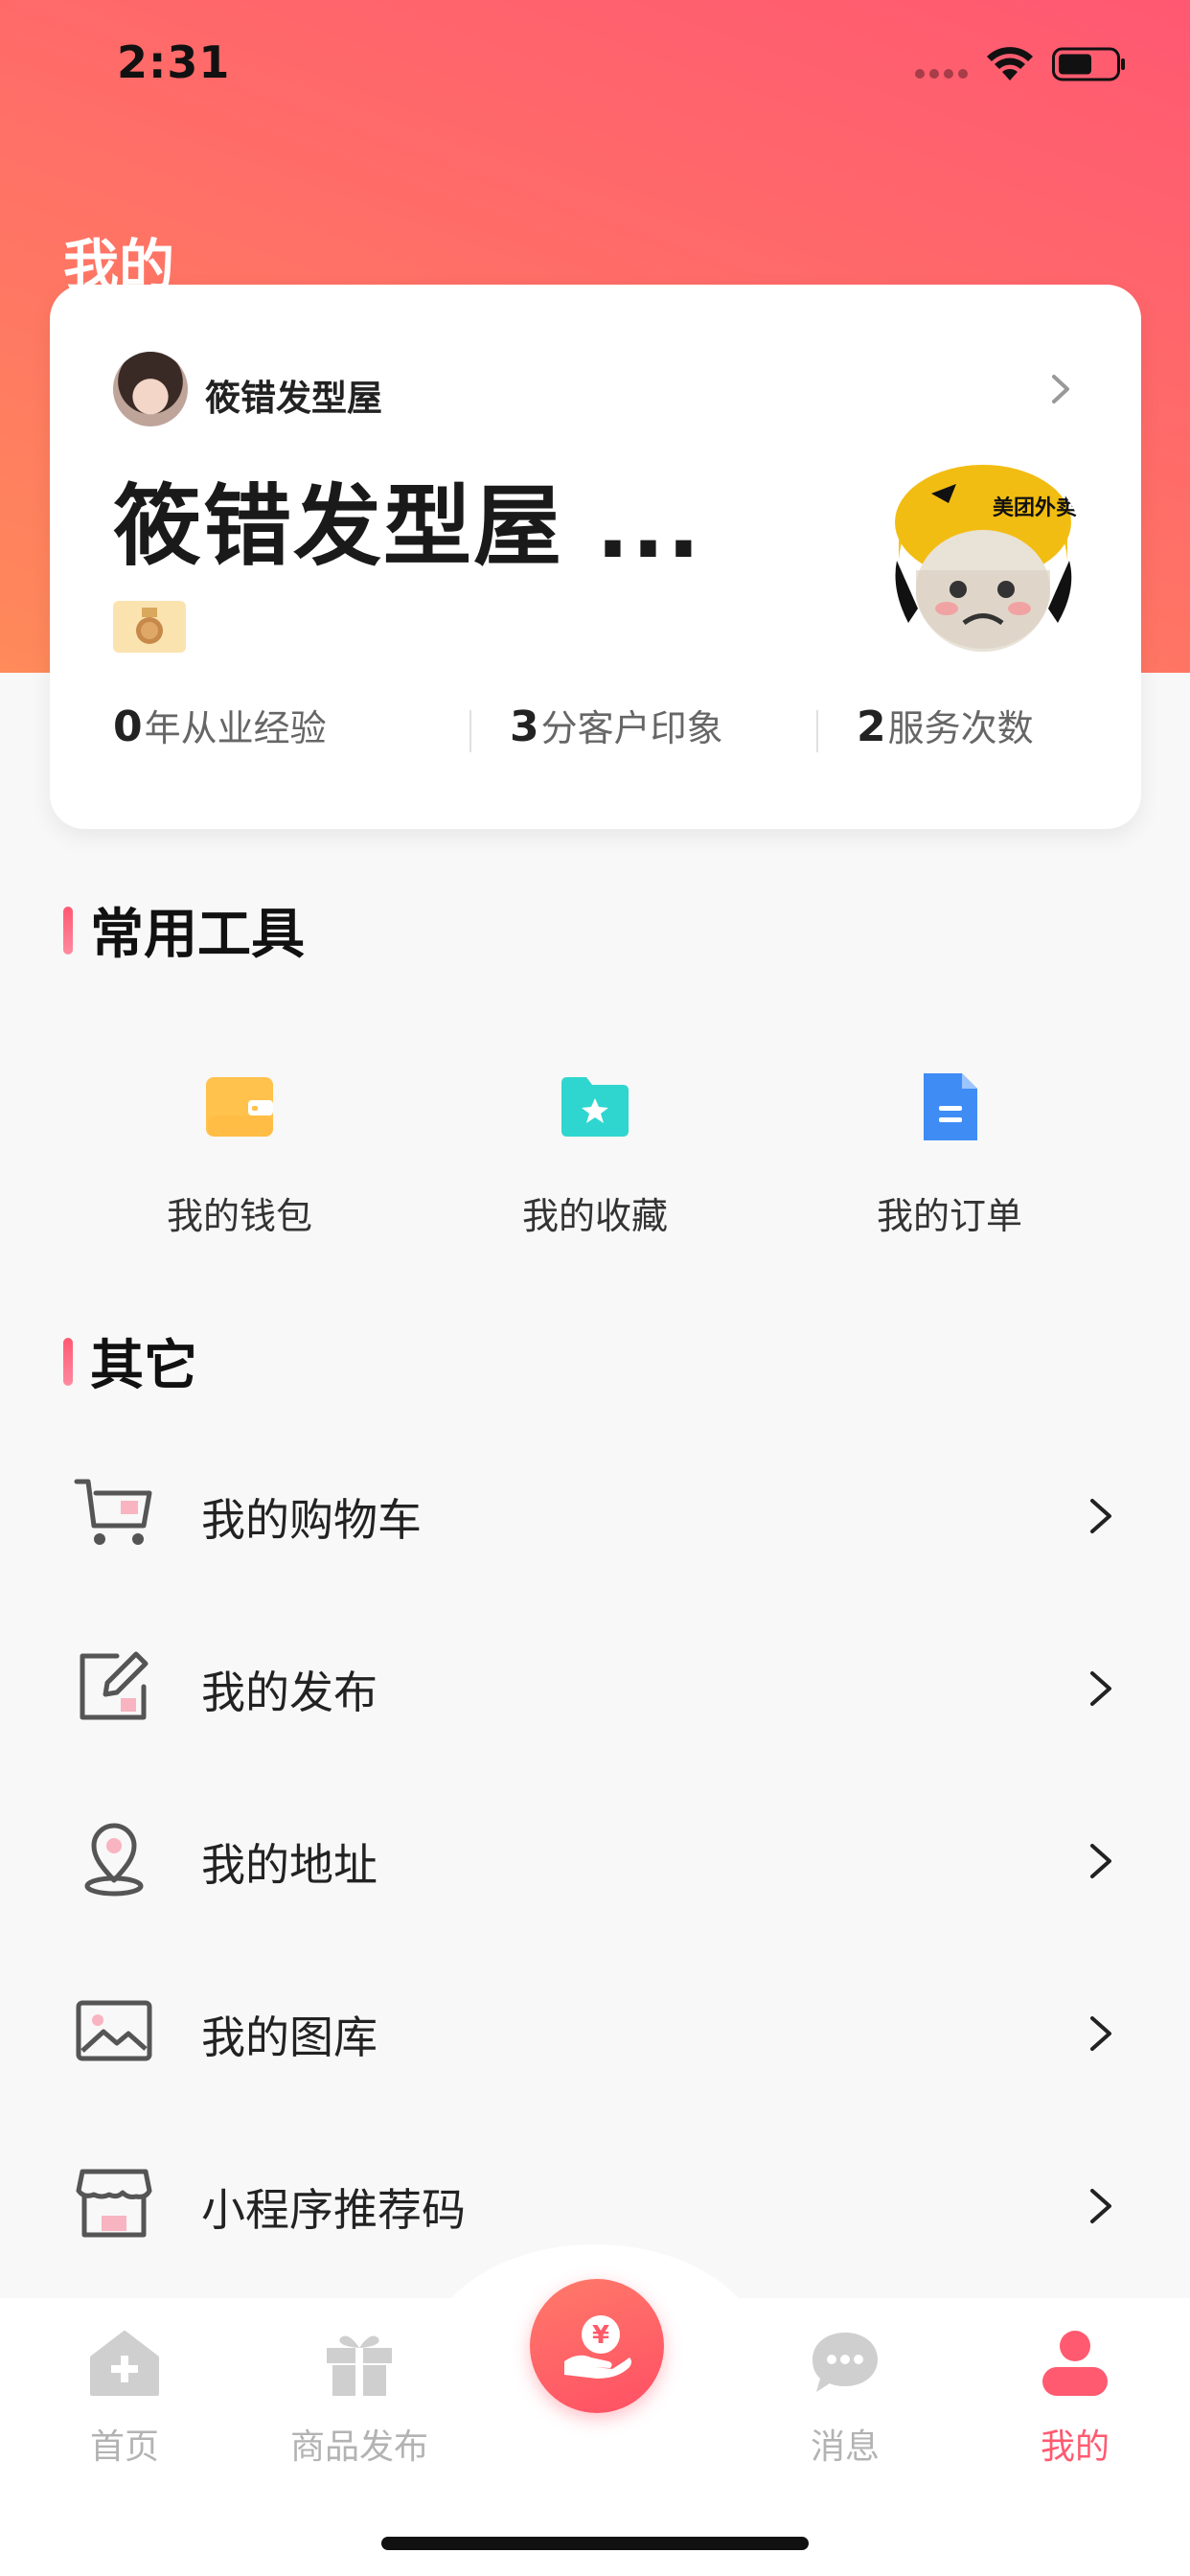 The height and width of the screenshot is (2576, 1190). I want to click on cellular-signal-icon, so click(942, 74).